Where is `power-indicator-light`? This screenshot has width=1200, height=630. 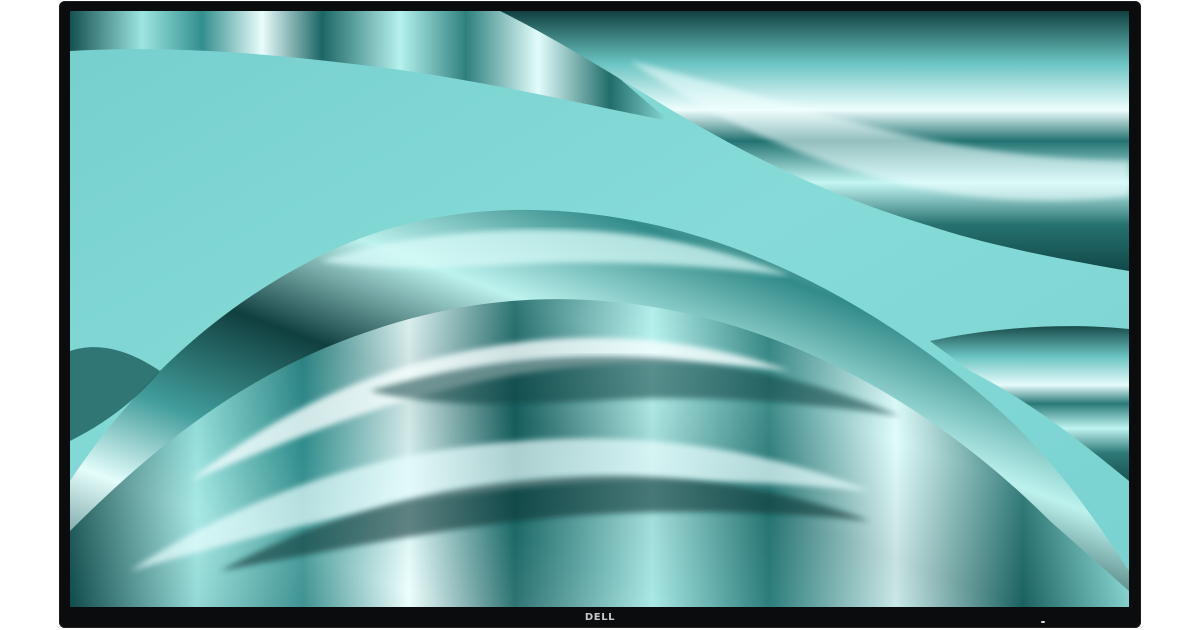 power-indicator-light is located at coordinates (1043, 622).